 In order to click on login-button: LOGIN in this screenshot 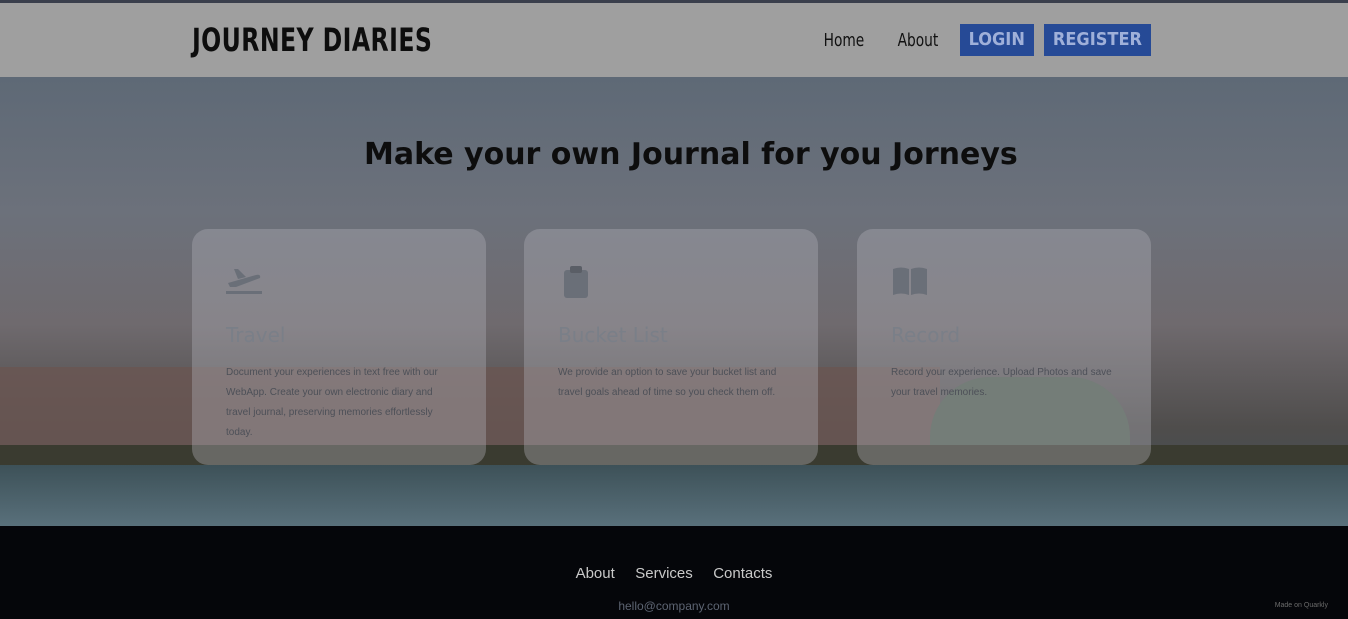, I will do `click(996, 40)`.